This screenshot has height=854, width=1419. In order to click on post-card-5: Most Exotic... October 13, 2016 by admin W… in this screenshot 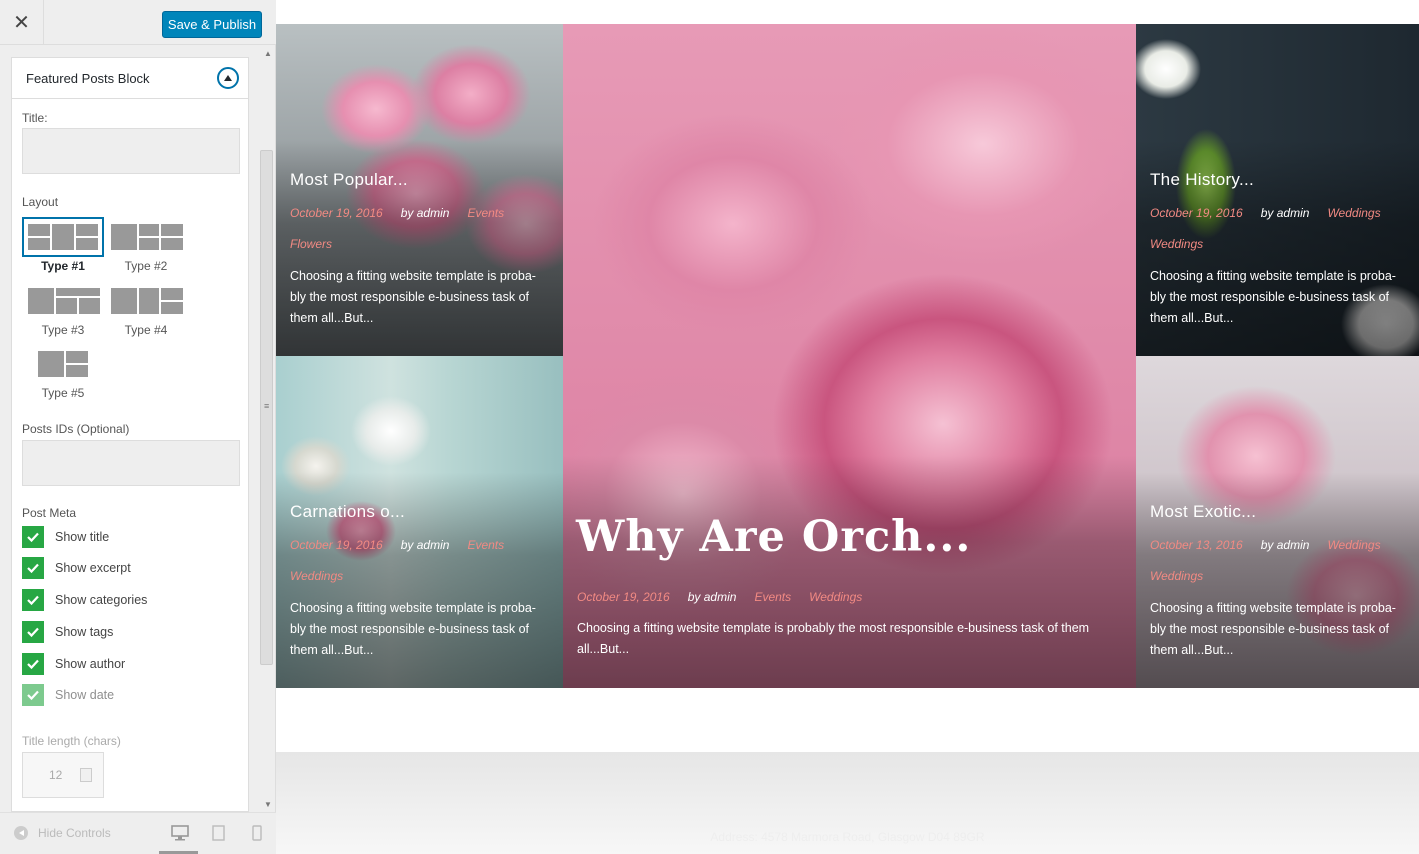, I will do `click(1277, 522)`.